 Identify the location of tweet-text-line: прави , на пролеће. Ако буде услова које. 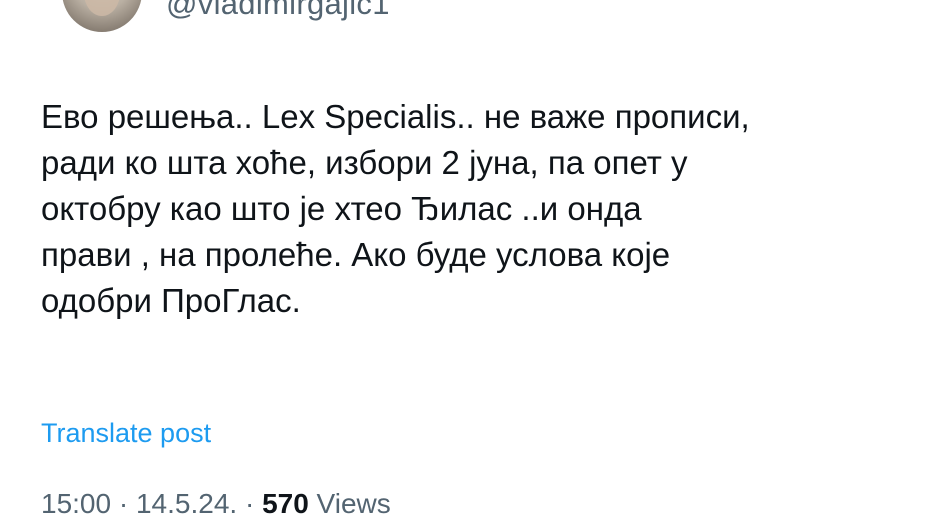
(356, 254).